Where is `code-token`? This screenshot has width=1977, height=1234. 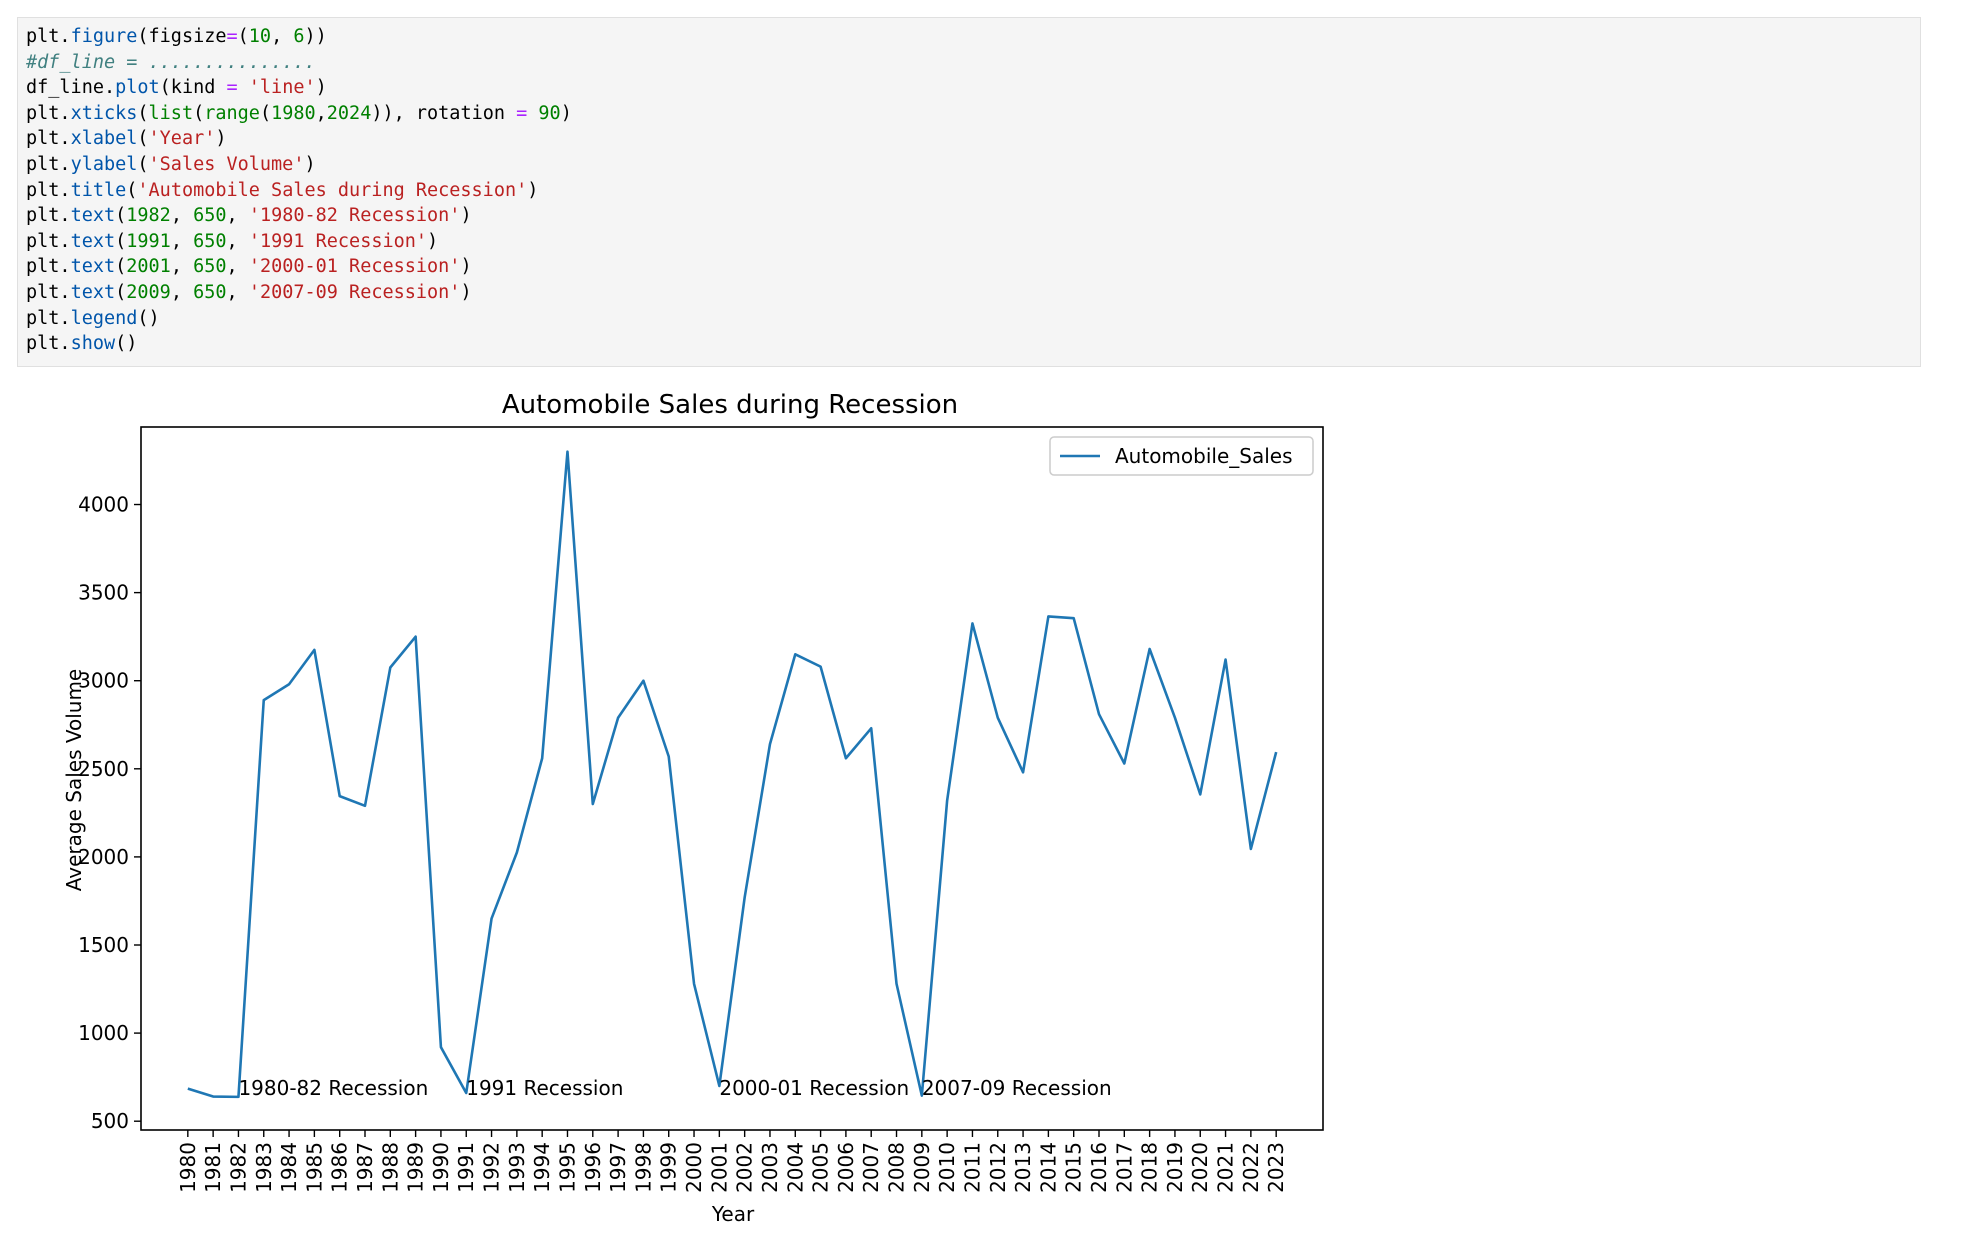
code-token is located at coordinates (243, 87).